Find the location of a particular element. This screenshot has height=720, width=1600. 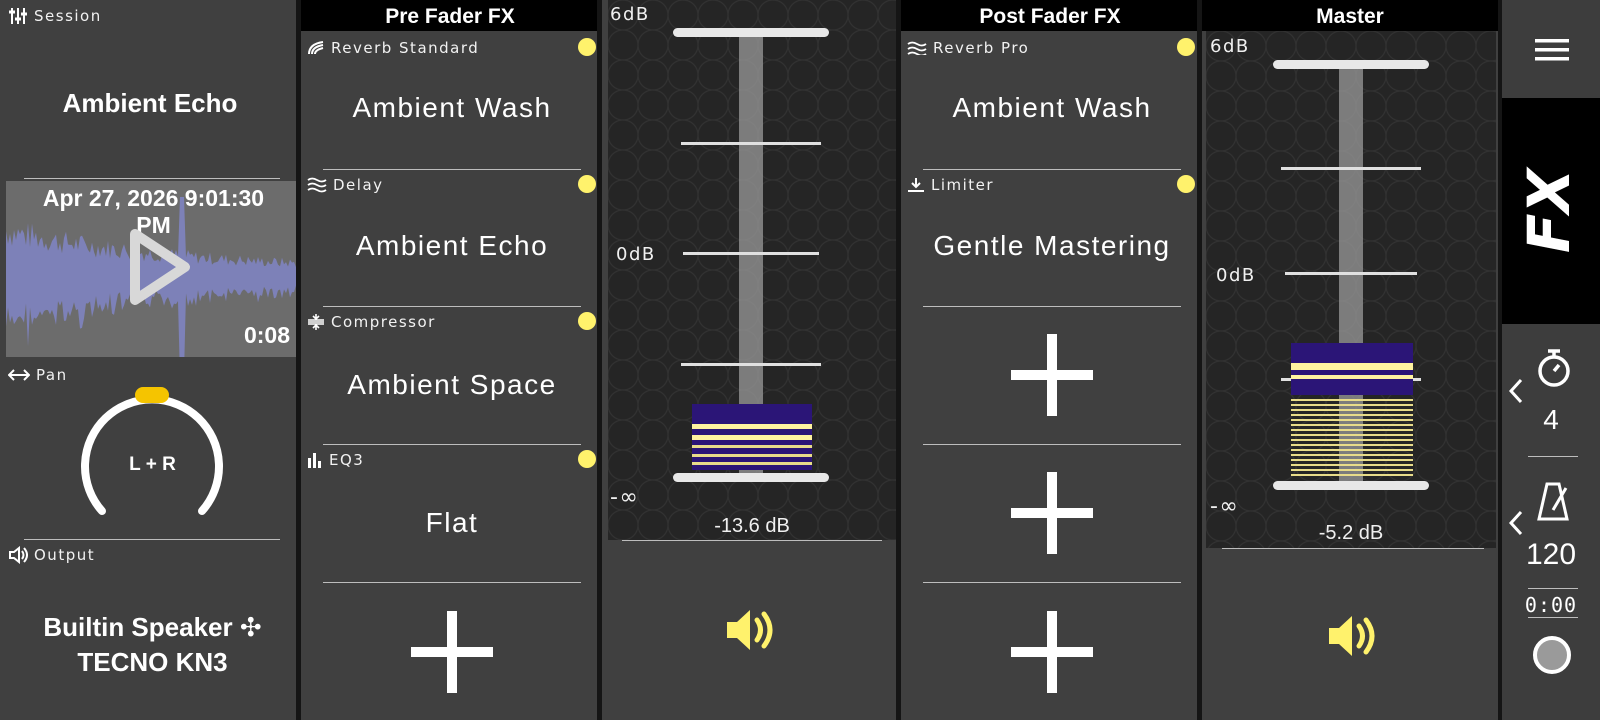

menu-icon is located at coordinates (1552, 50).